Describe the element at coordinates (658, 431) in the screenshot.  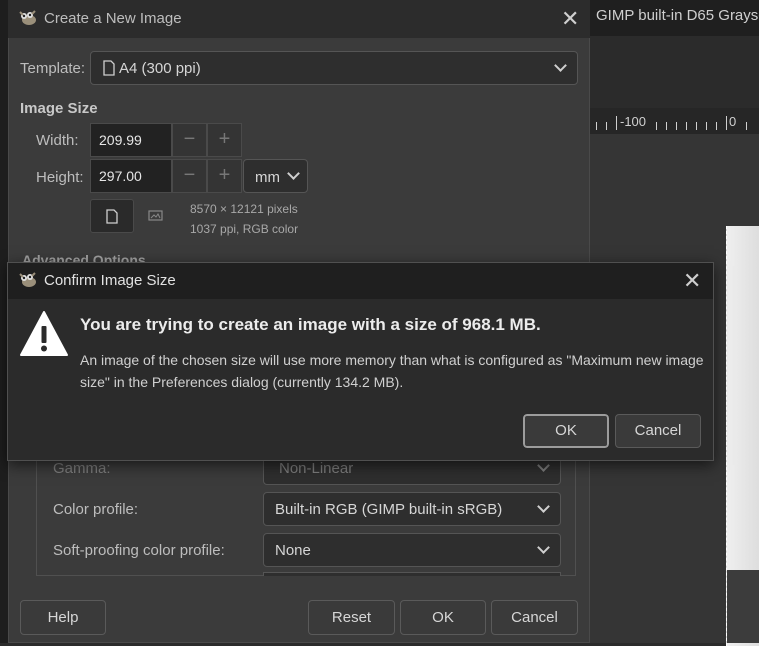
I see `confirm-cancel-button: Cancel` at that location.